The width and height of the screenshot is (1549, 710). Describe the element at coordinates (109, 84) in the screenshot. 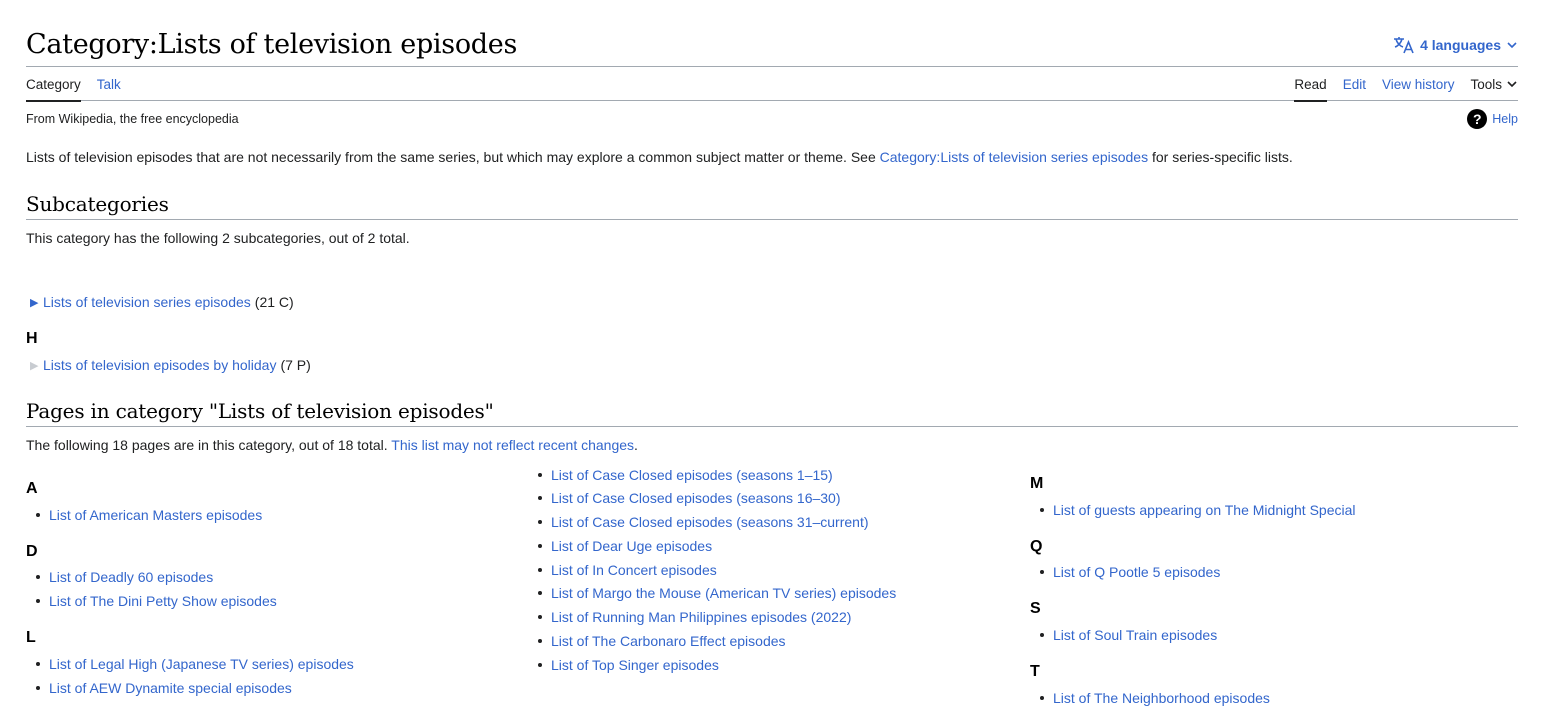

I see `tab-talk: Talk` at that location.